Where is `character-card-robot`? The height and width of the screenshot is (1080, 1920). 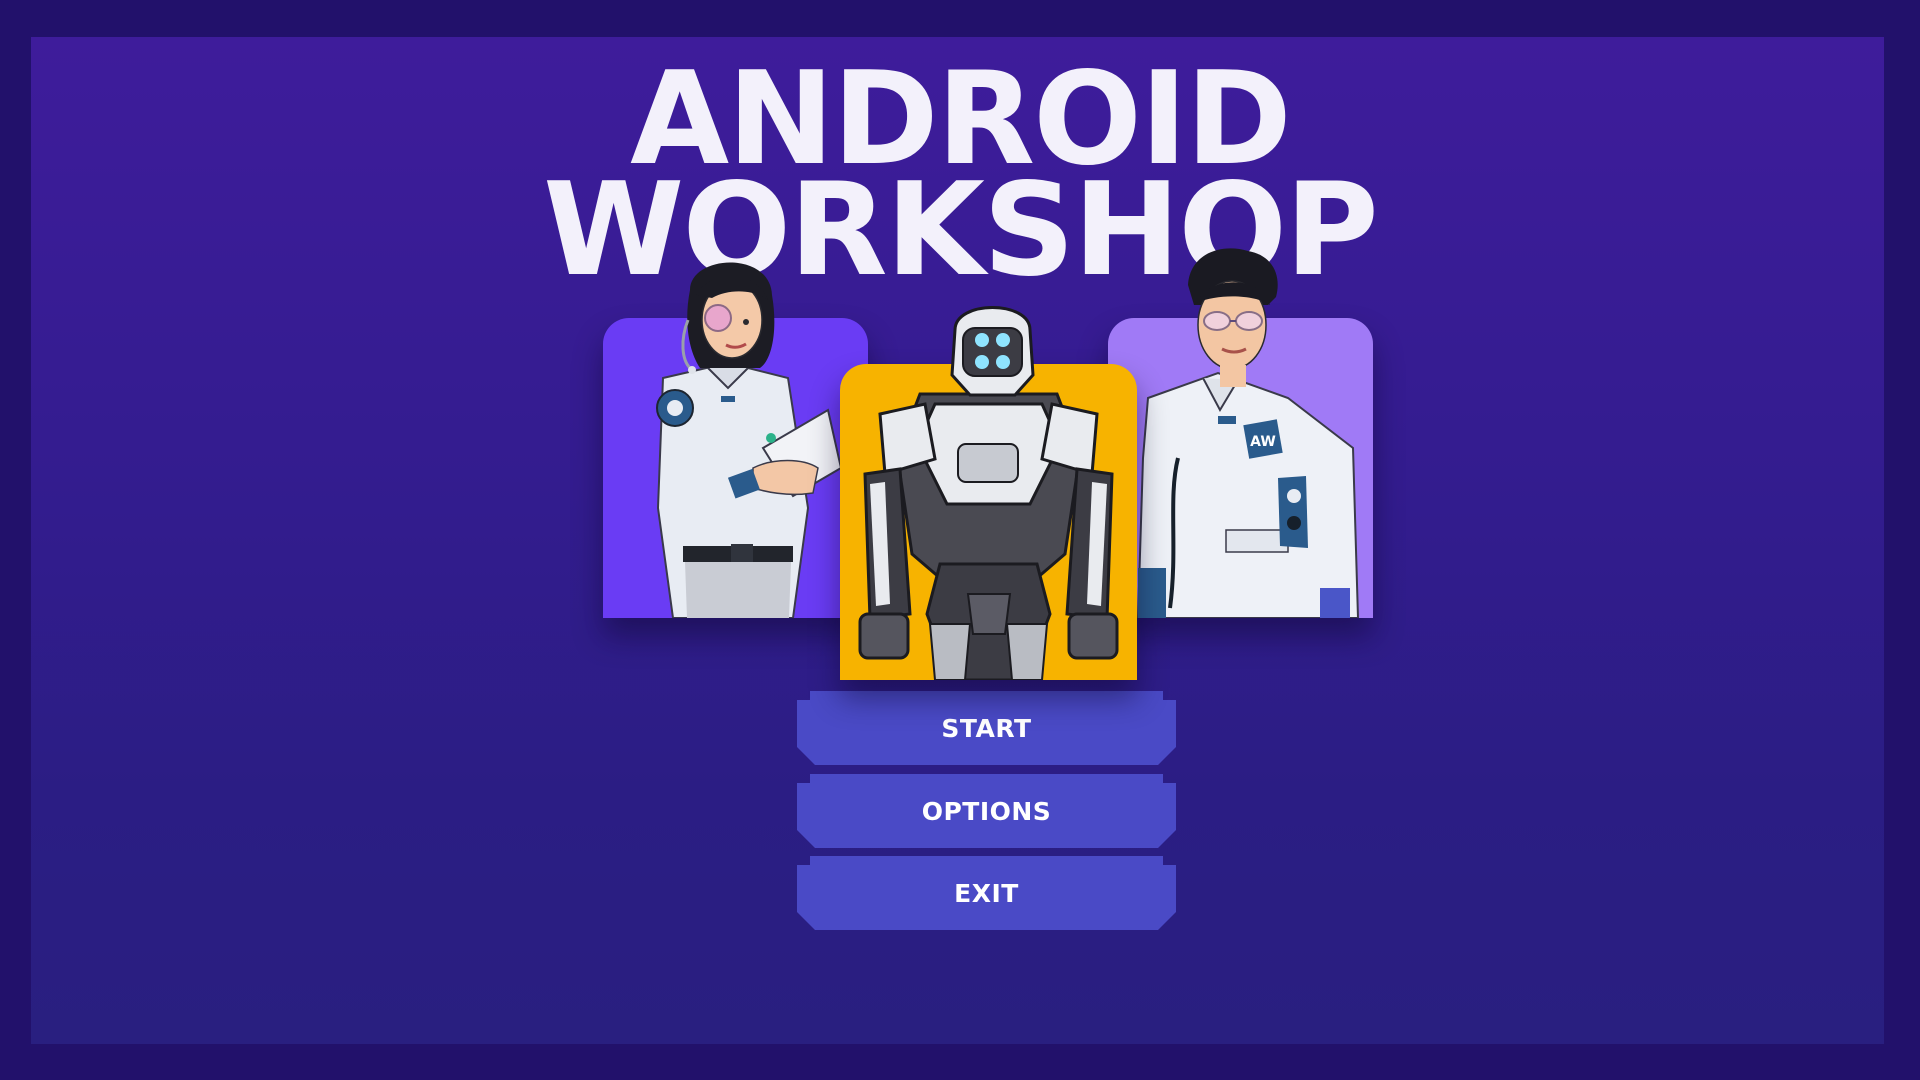
character-card-robot is located at coordinates (988, 522).